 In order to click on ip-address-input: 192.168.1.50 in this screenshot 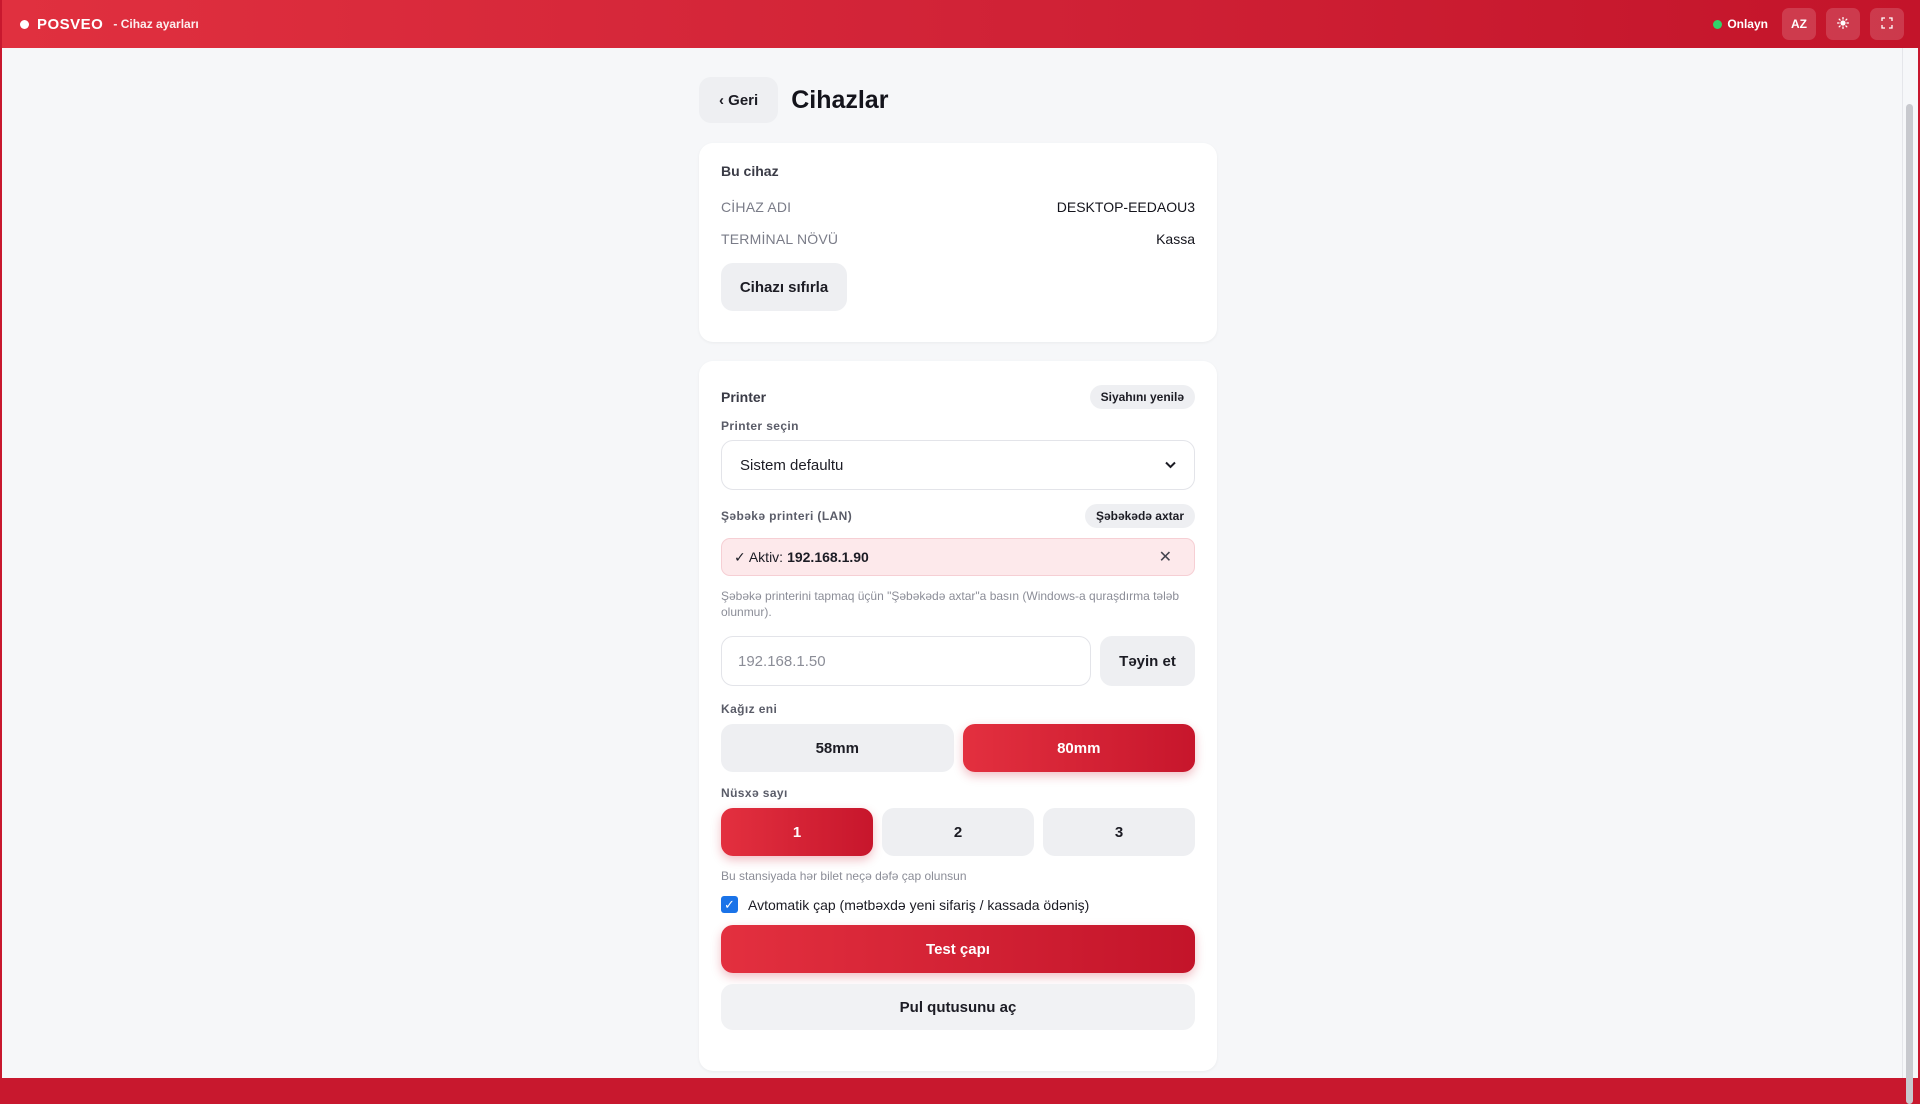, I will do `click(906, 661)`.